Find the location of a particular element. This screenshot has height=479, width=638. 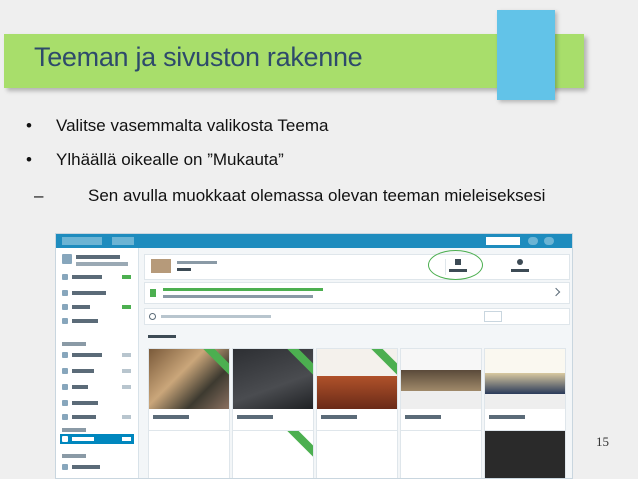

activity-icon is located at coordinates (65, 321).